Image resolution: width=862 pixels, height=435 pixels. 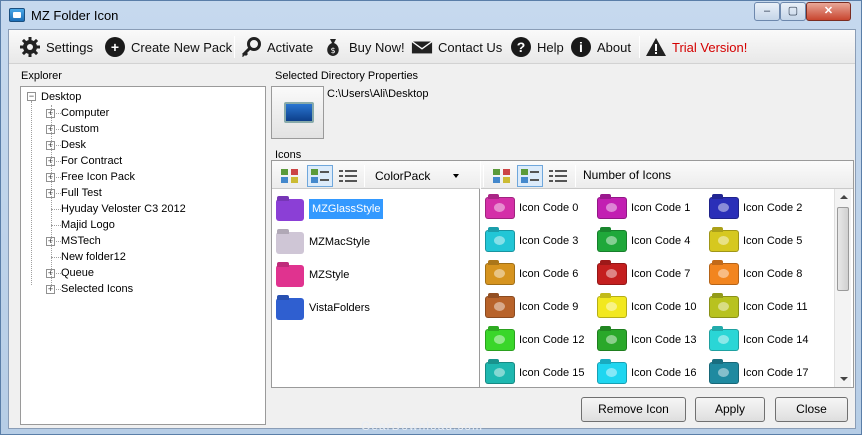 What do you see at coordinates (531, 241) in the screenshot?
I see `icon-code-item: Icon Code 3` at bounding box center [531, 241].